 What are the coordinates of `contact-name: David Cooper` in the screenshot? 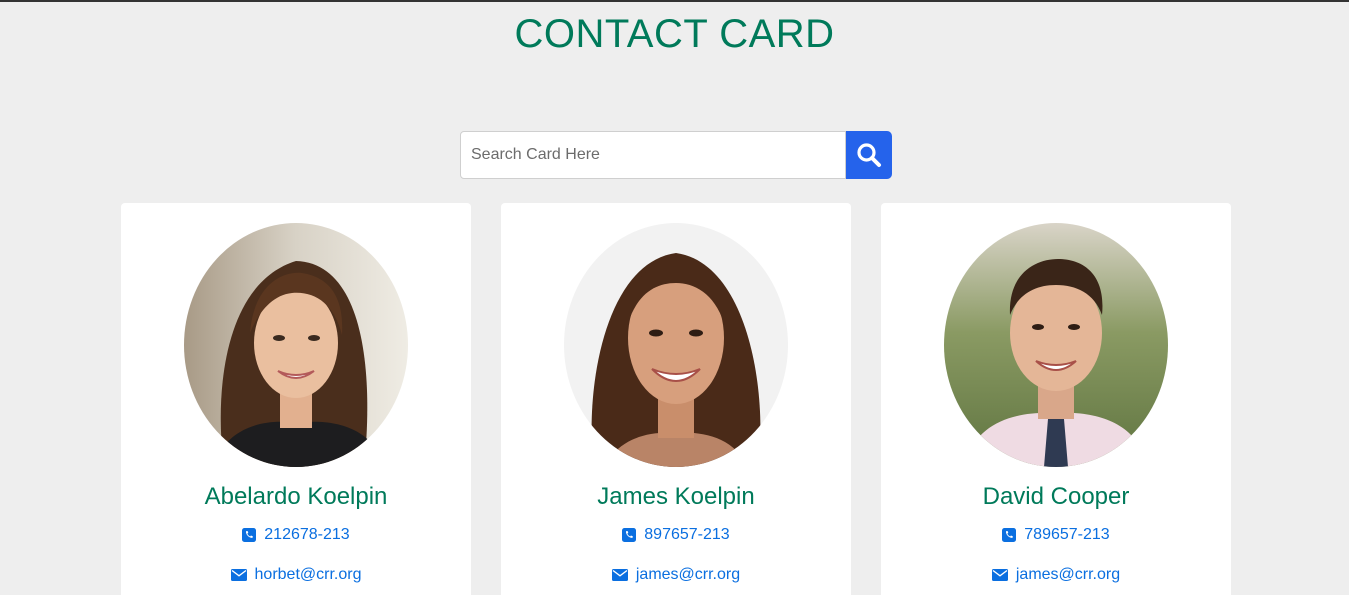 It's located at (1056, 496).